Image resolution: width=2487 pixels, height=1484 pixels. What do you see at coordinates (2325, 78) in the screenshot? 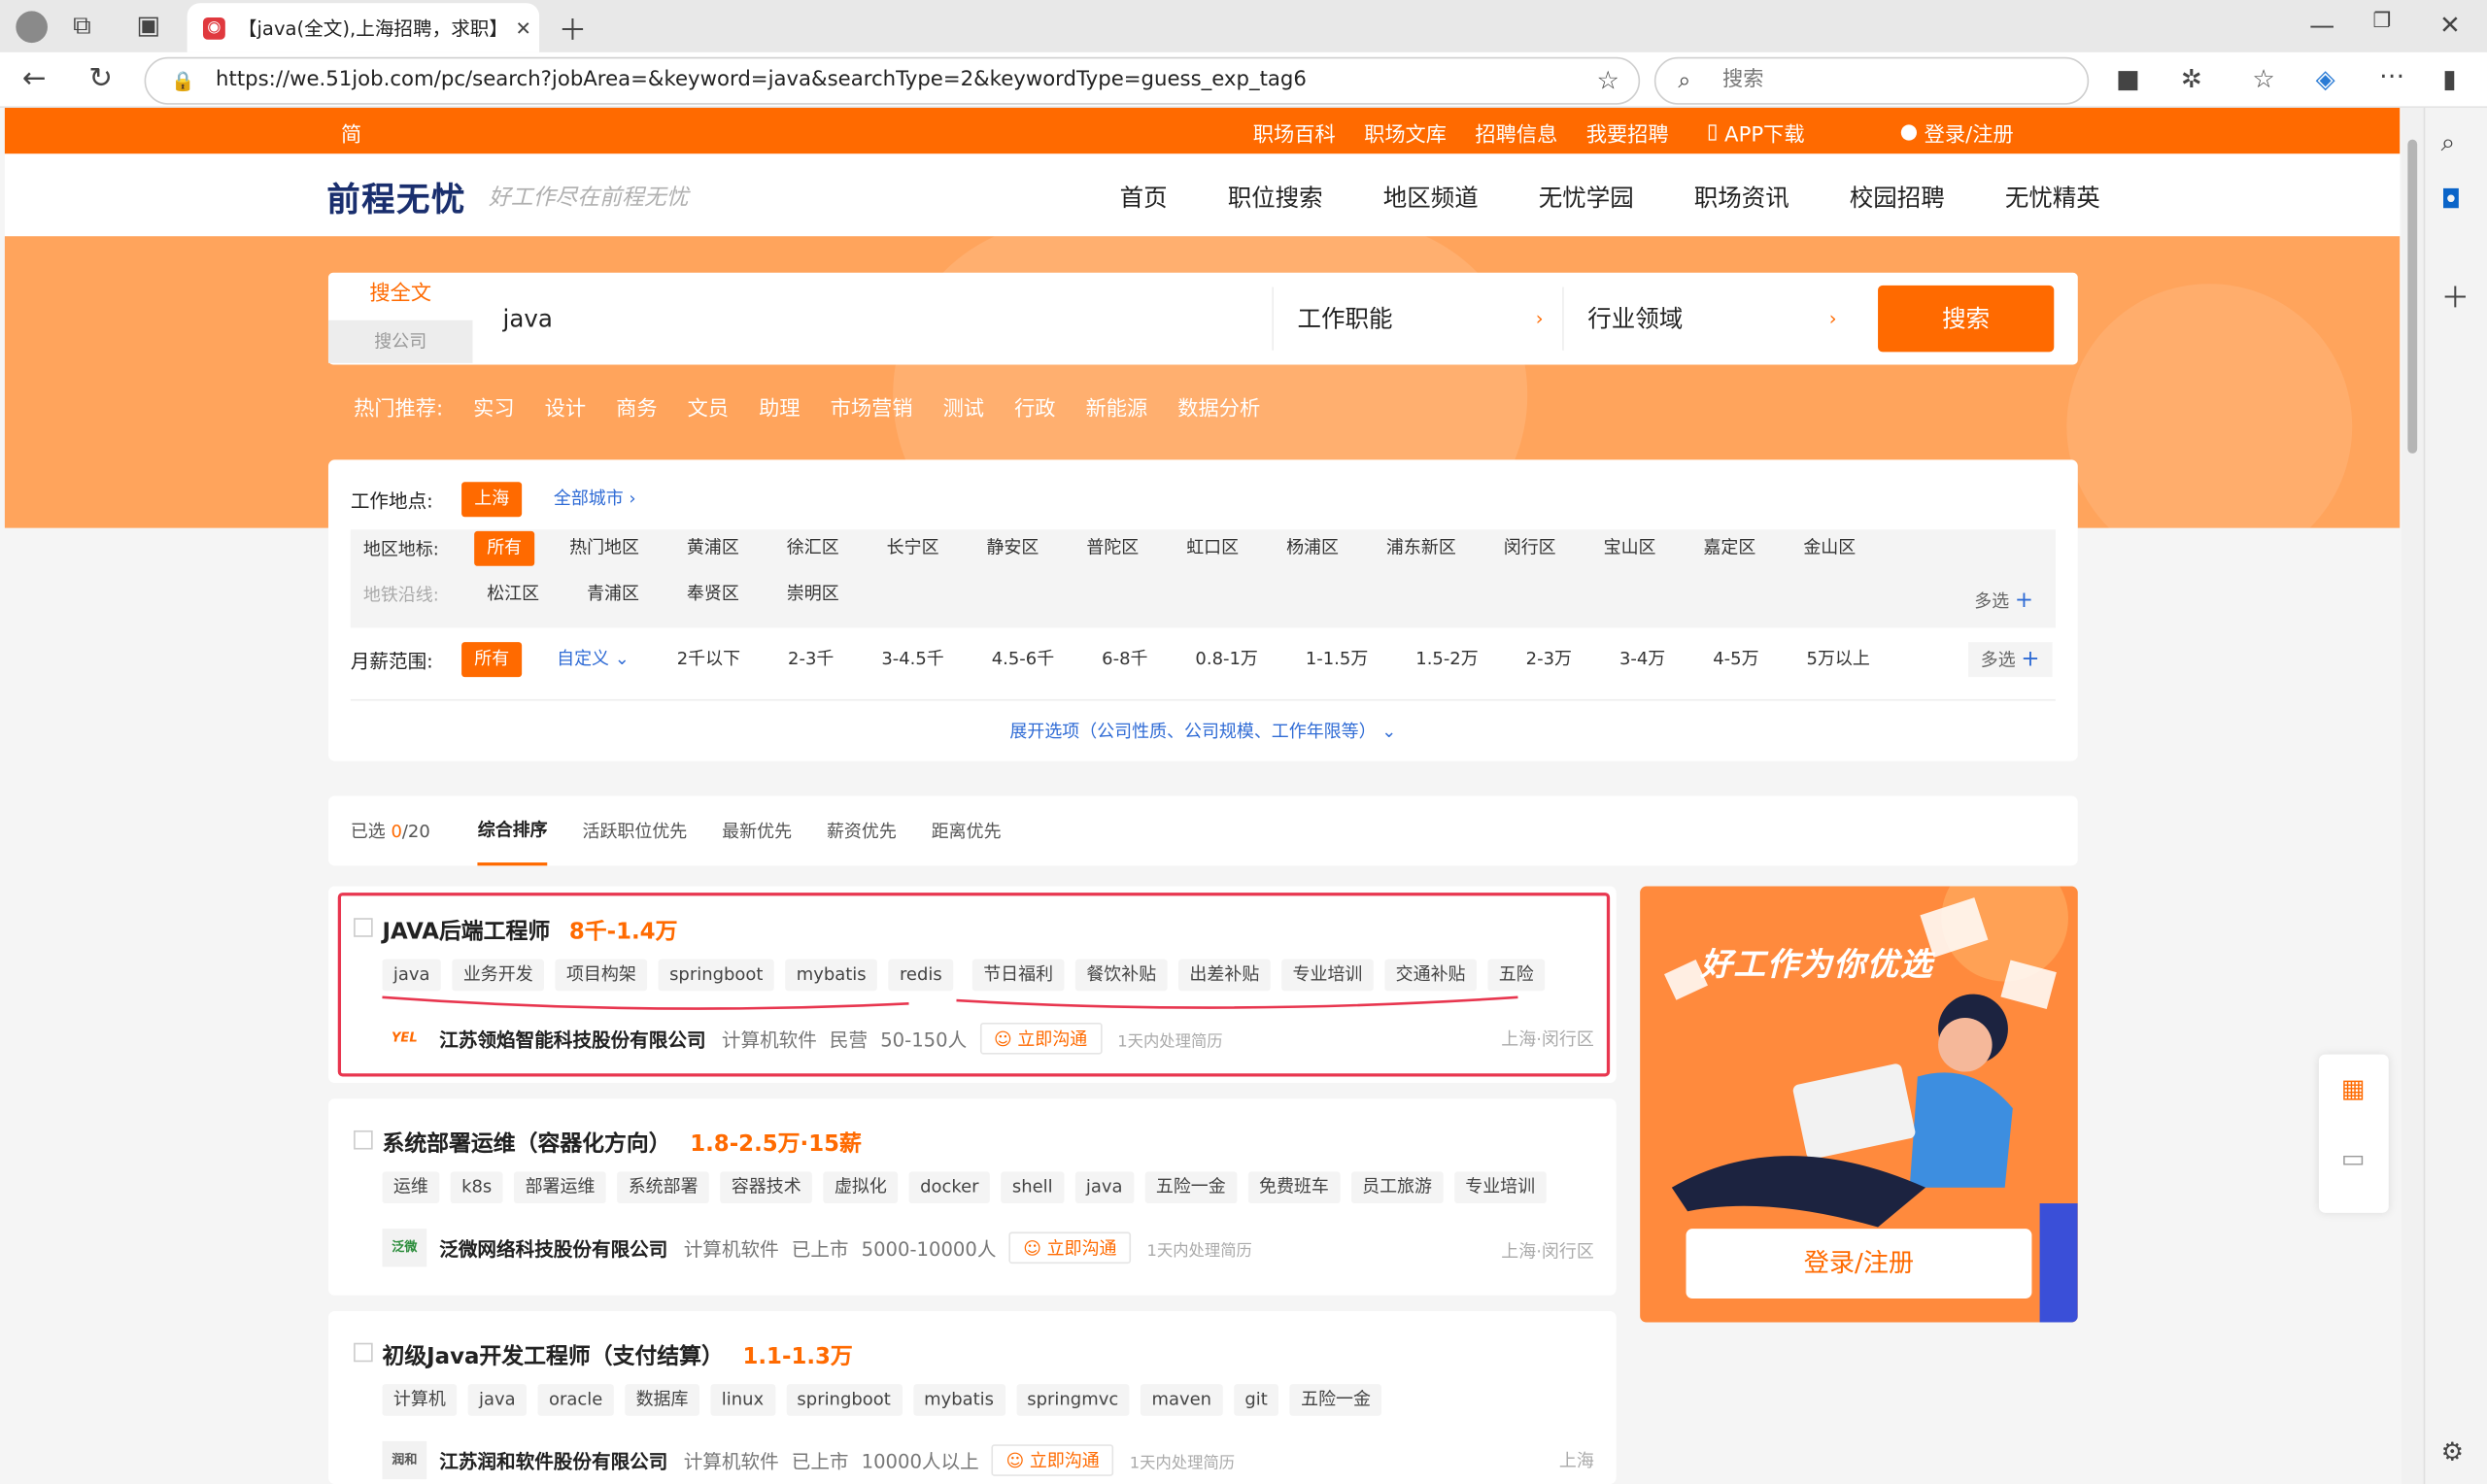
I see `copilot-icon: ◈` at bounding box center [2325, 78].